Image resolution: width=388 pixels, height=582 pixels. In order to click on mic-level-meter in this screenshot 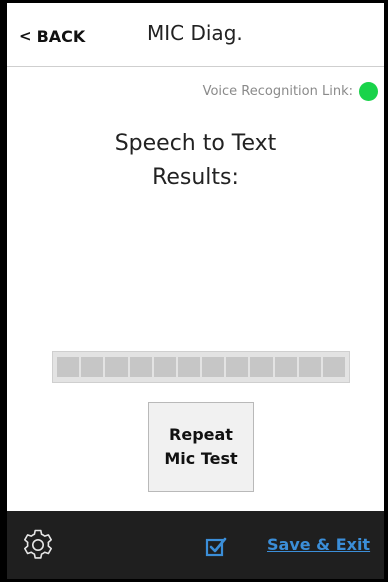, I will do `click(201, 367)`.